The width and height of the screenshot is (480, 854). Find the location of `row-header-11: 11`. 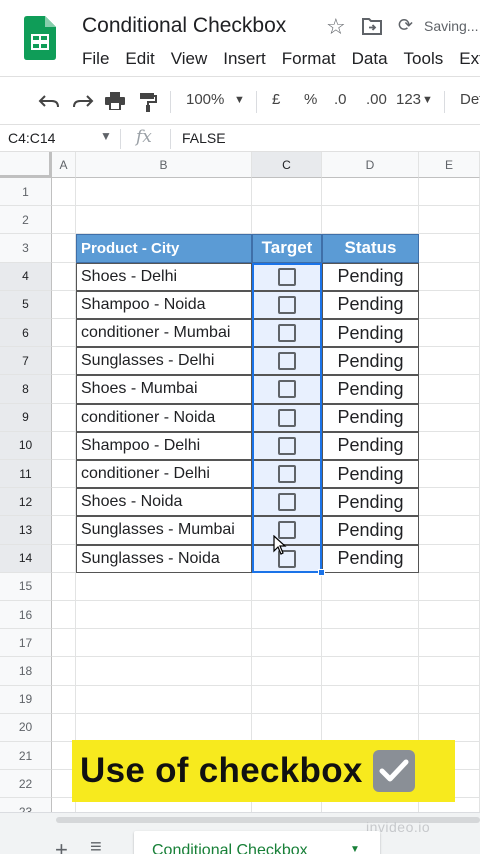

row-header-11: 11 is located at coordinates (26, 474).